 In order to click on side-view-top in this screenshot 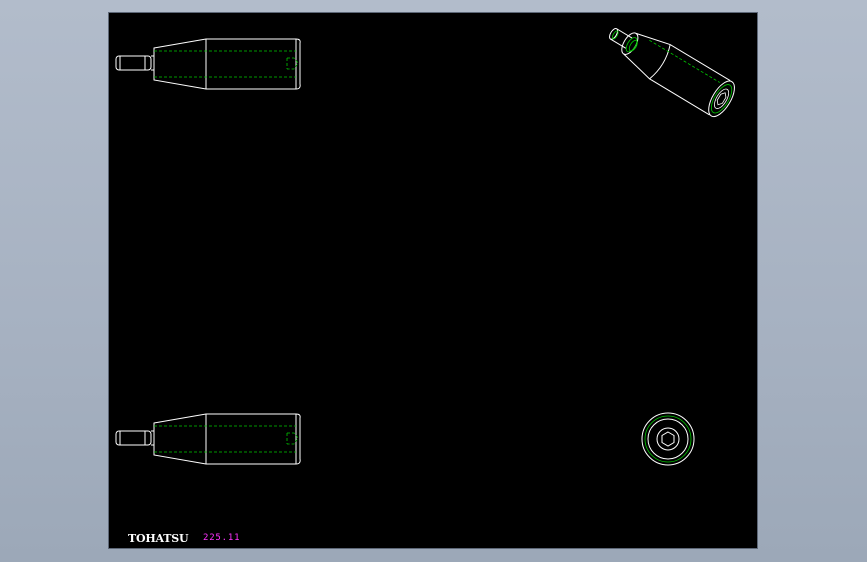, I will do `click(208, 64)`.